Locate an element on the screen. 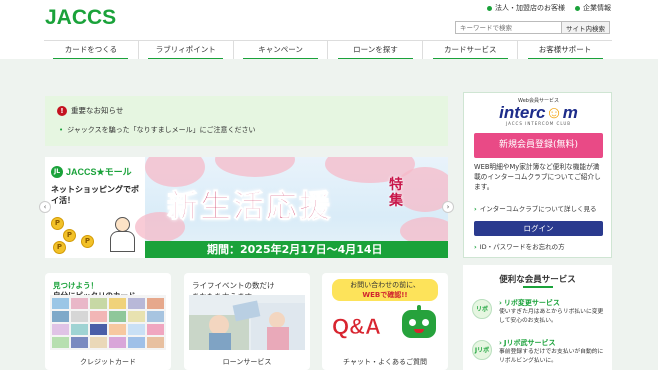 This screenshot has height=370, width=658. new-life-panel: 新生活応援 特集 期間：2025年2月17日～4月14日 is located at coordinates (291, 207).